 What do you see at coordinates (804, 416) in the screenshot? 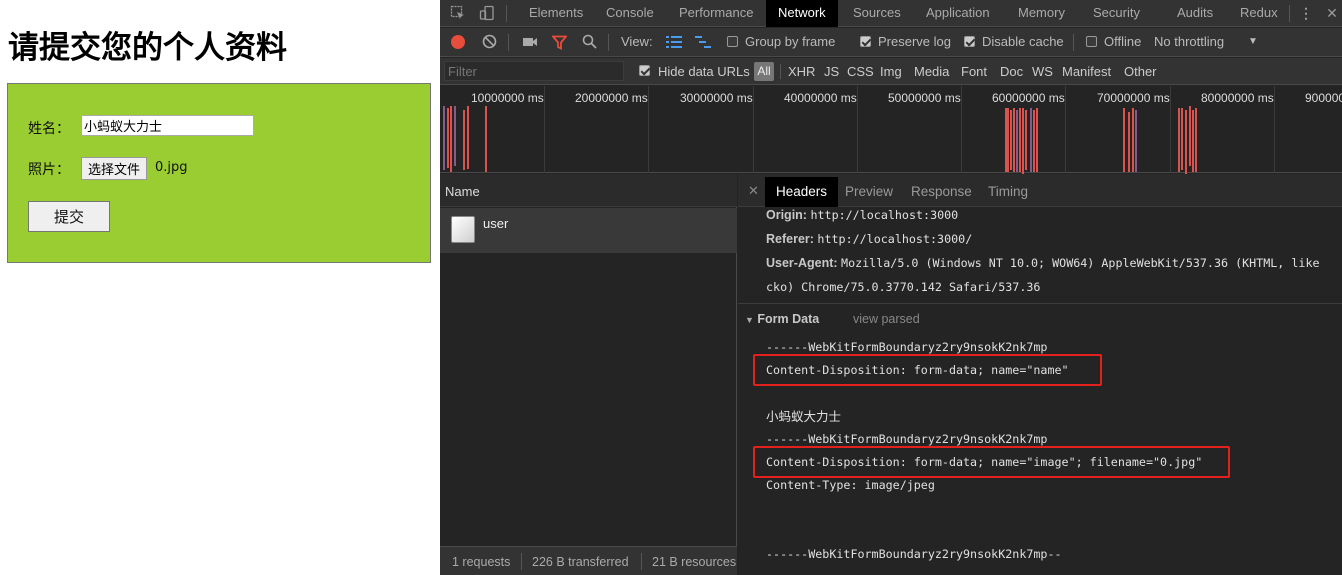
I see `form-data-name-value: 小蚂蚁大力士` at bounding box center [804, 416].